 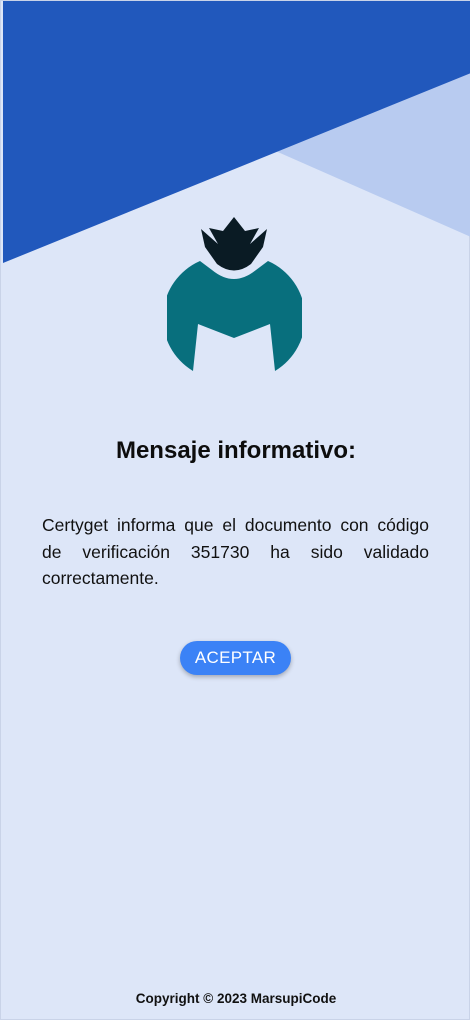 I want to click on footer-copyright: Copyright © 2023 MarsupiCode, so click(x=236, y=998).